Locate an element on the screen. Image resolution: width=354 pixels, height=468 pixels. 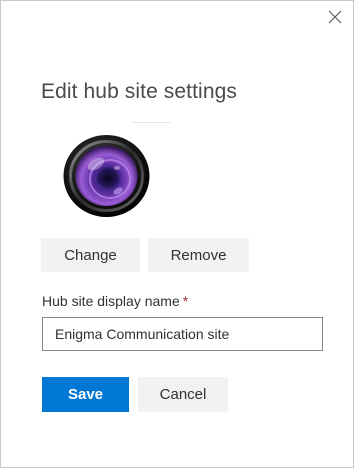
display-name-label-text: Hub site display name is located at coordinates (111, 301).